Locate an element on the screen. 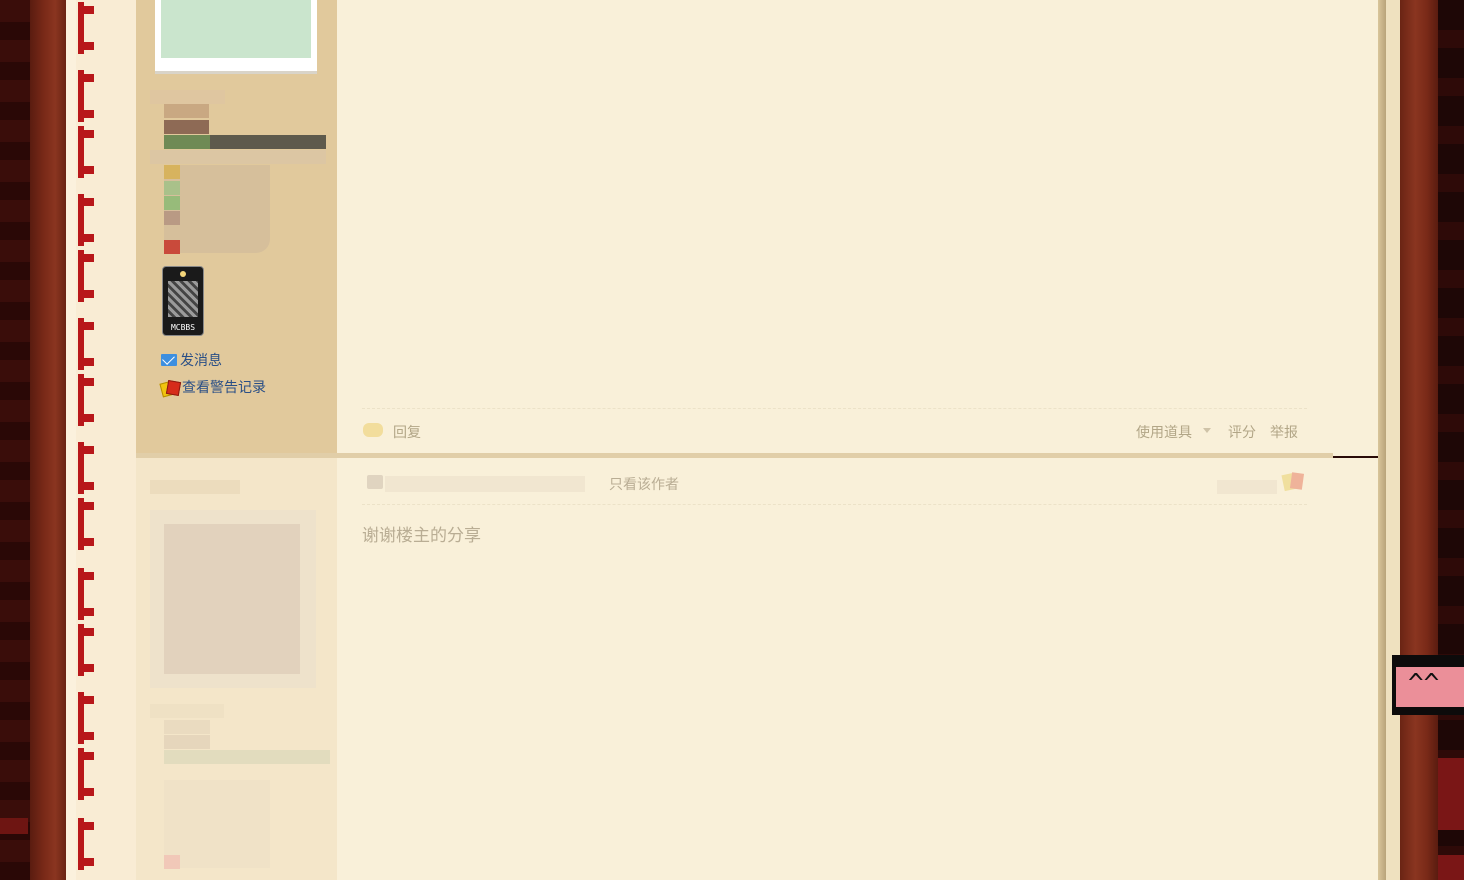 This screenshot has width=1464, height=880. send-message-link: 发消息 is located at coordinates (191, 360).